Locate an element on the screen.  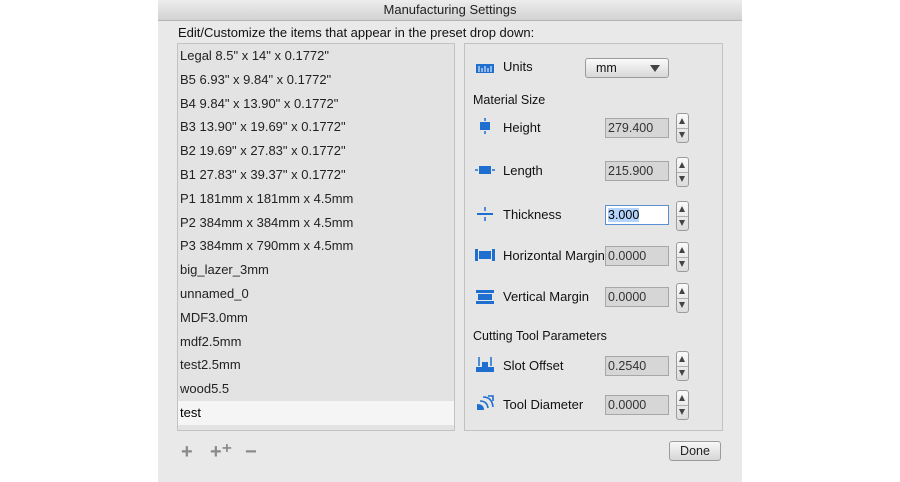
preset-list-item: B5 6.93" x 9.84" x 0.1772" is located at coordinates (316, 80).